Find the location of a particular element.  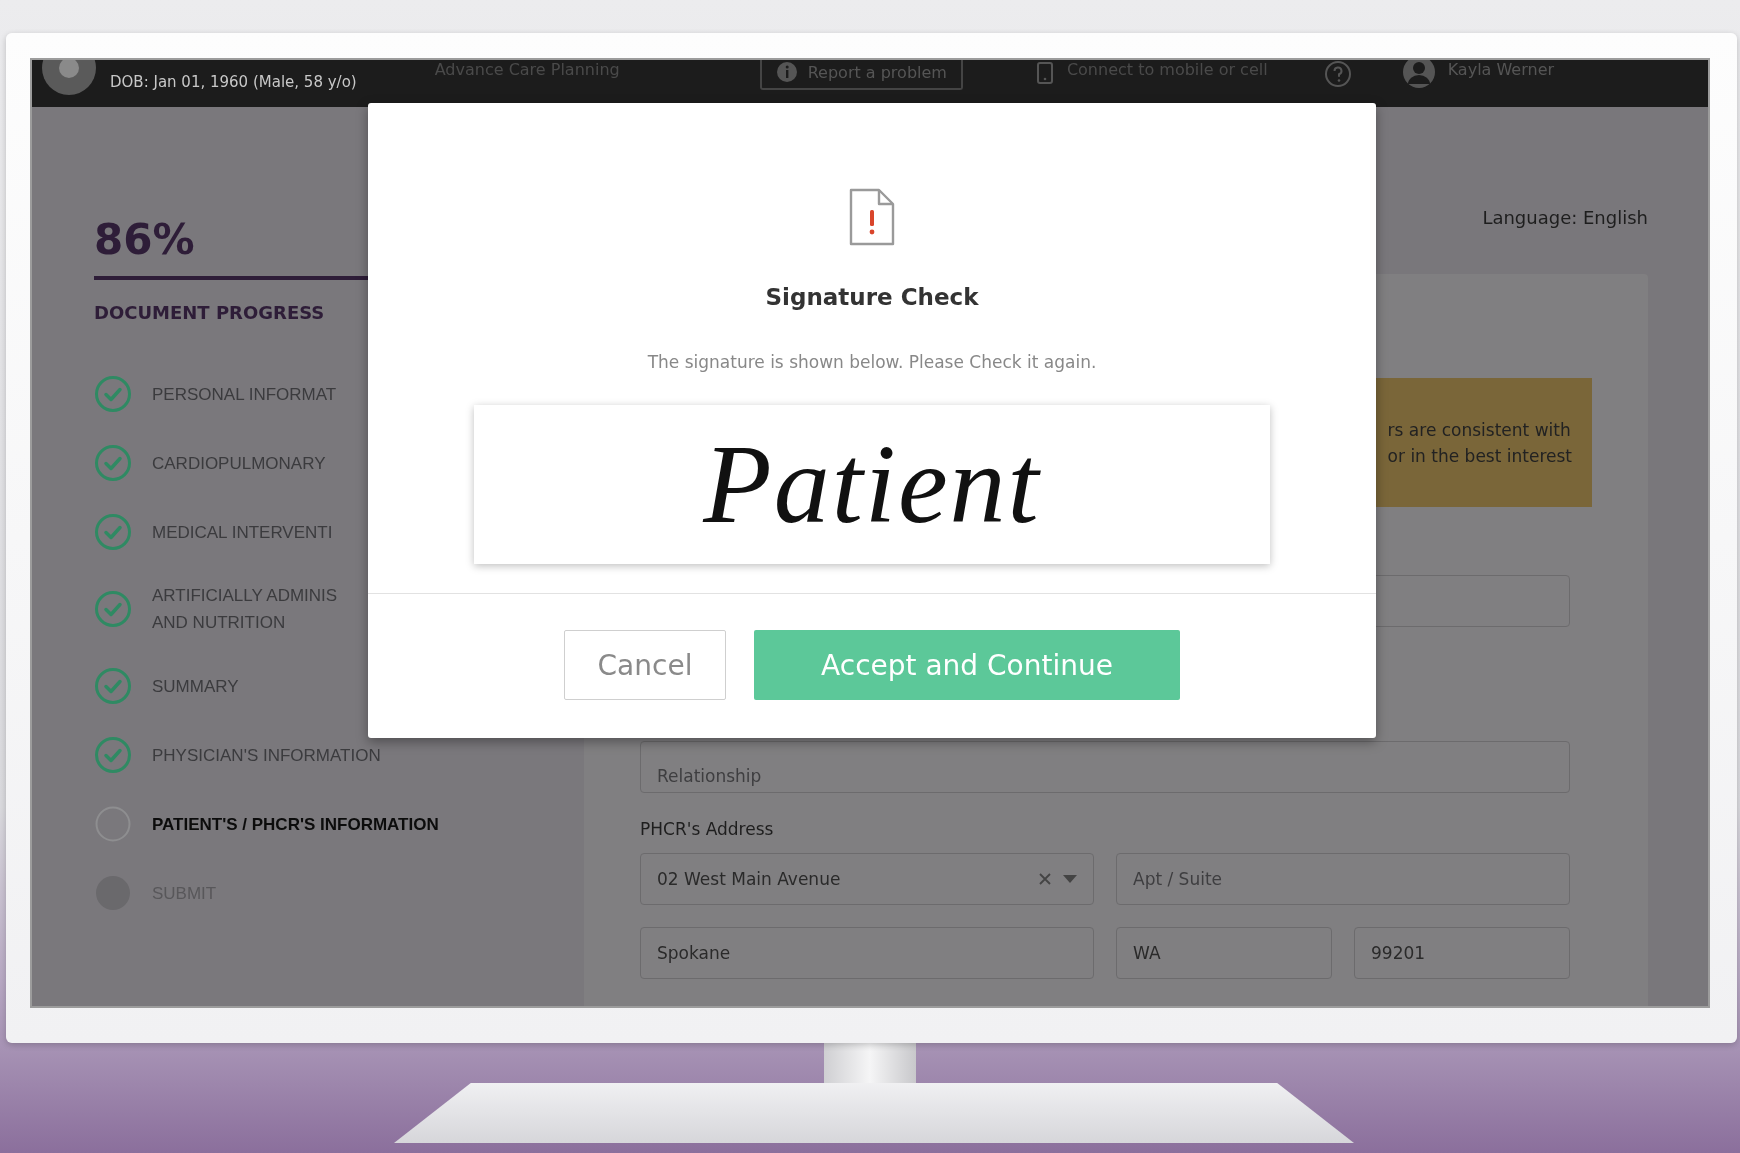

dialog-title: Signature Check is located at coordinates (872, 297).